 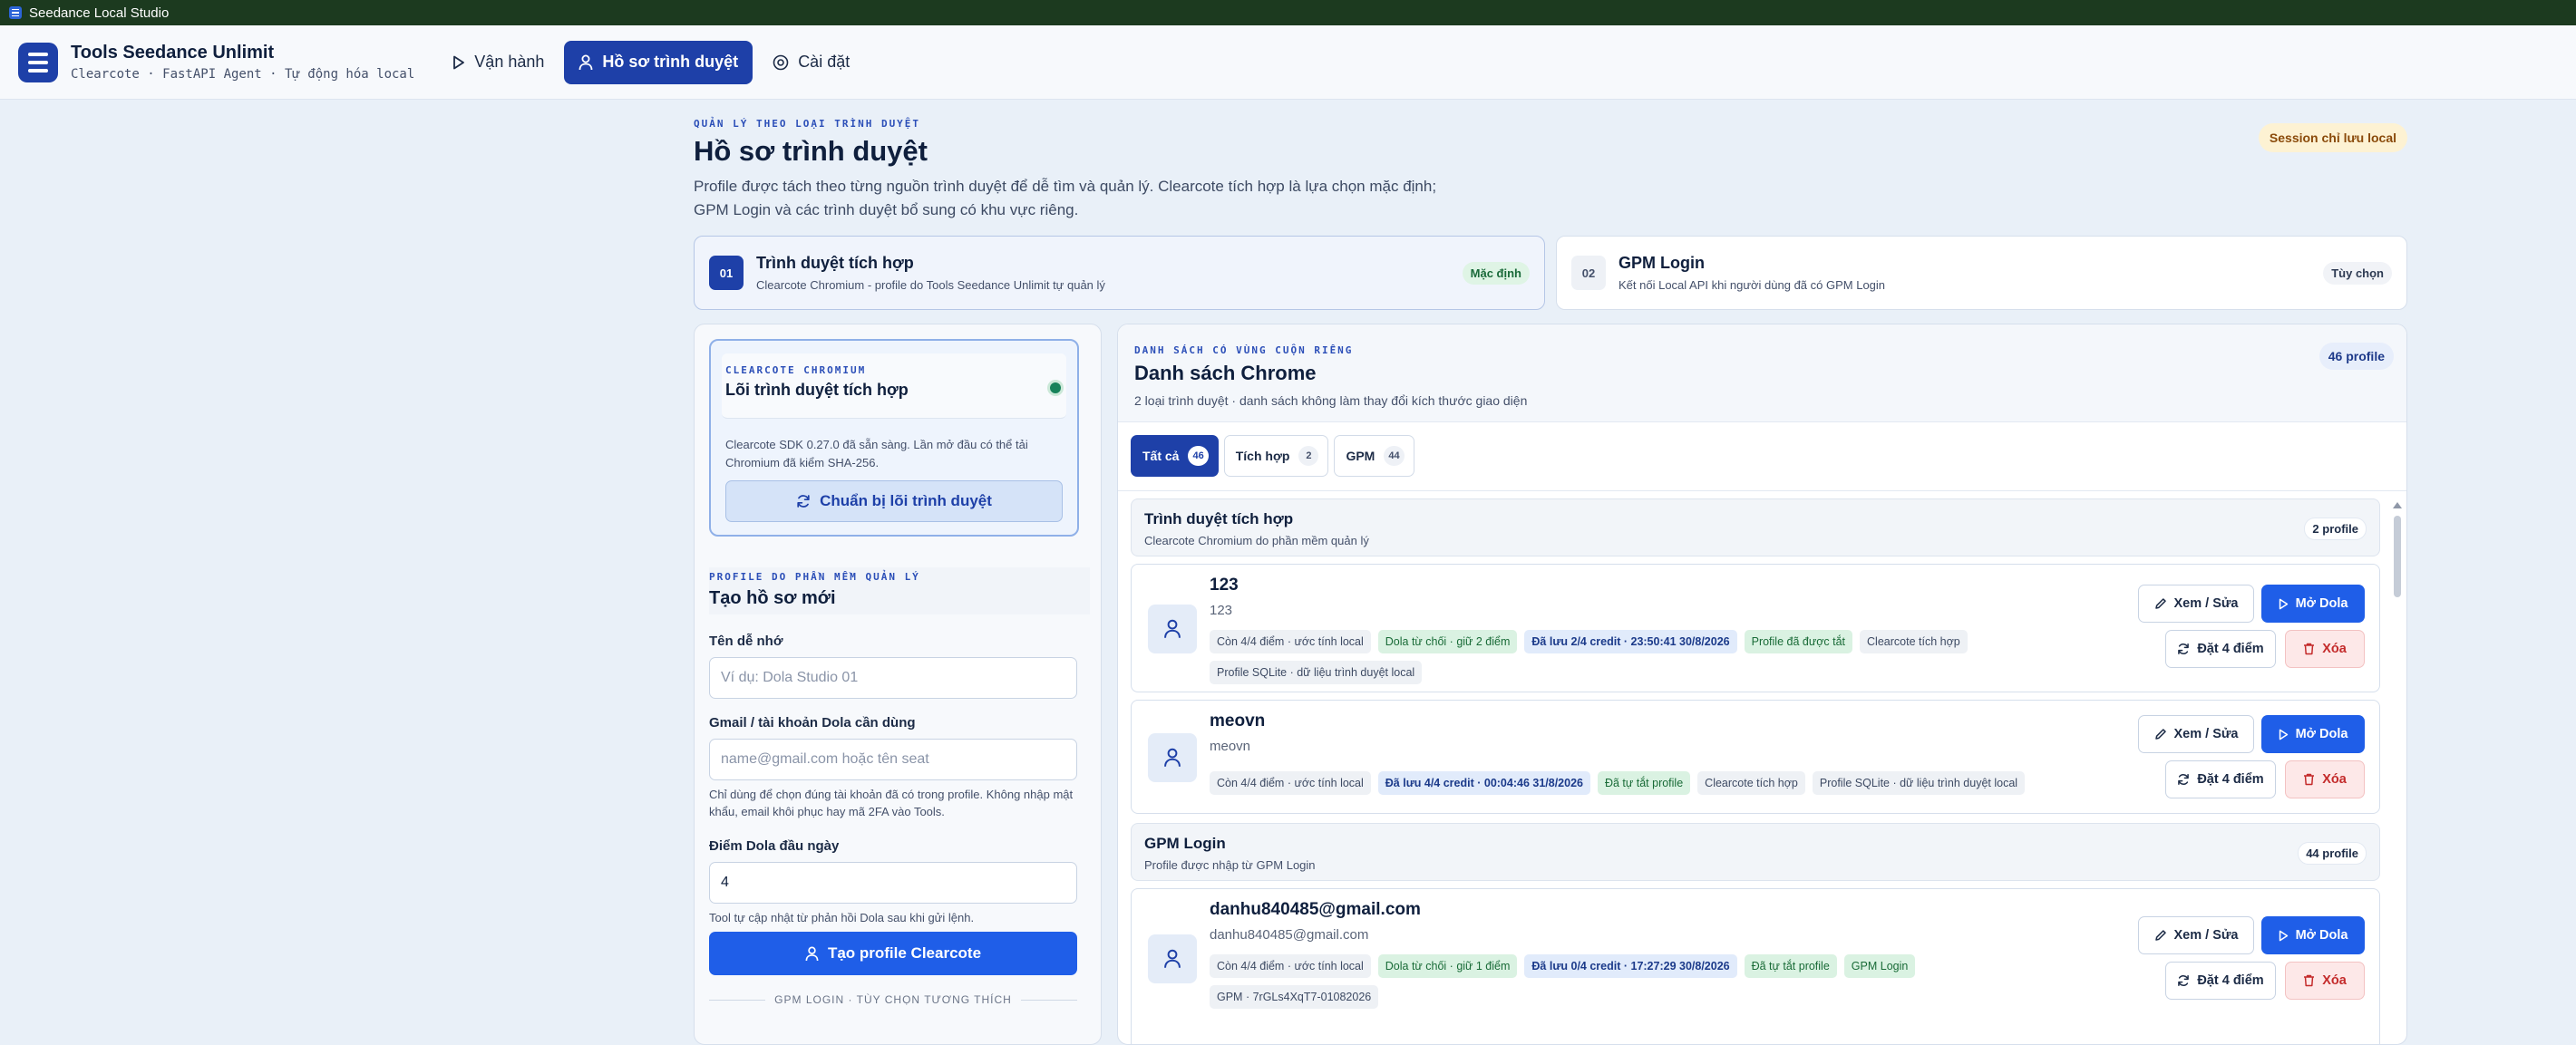 I want to click on tab-title: Trình duyệt tích hợp, so click(x=835, y=263).